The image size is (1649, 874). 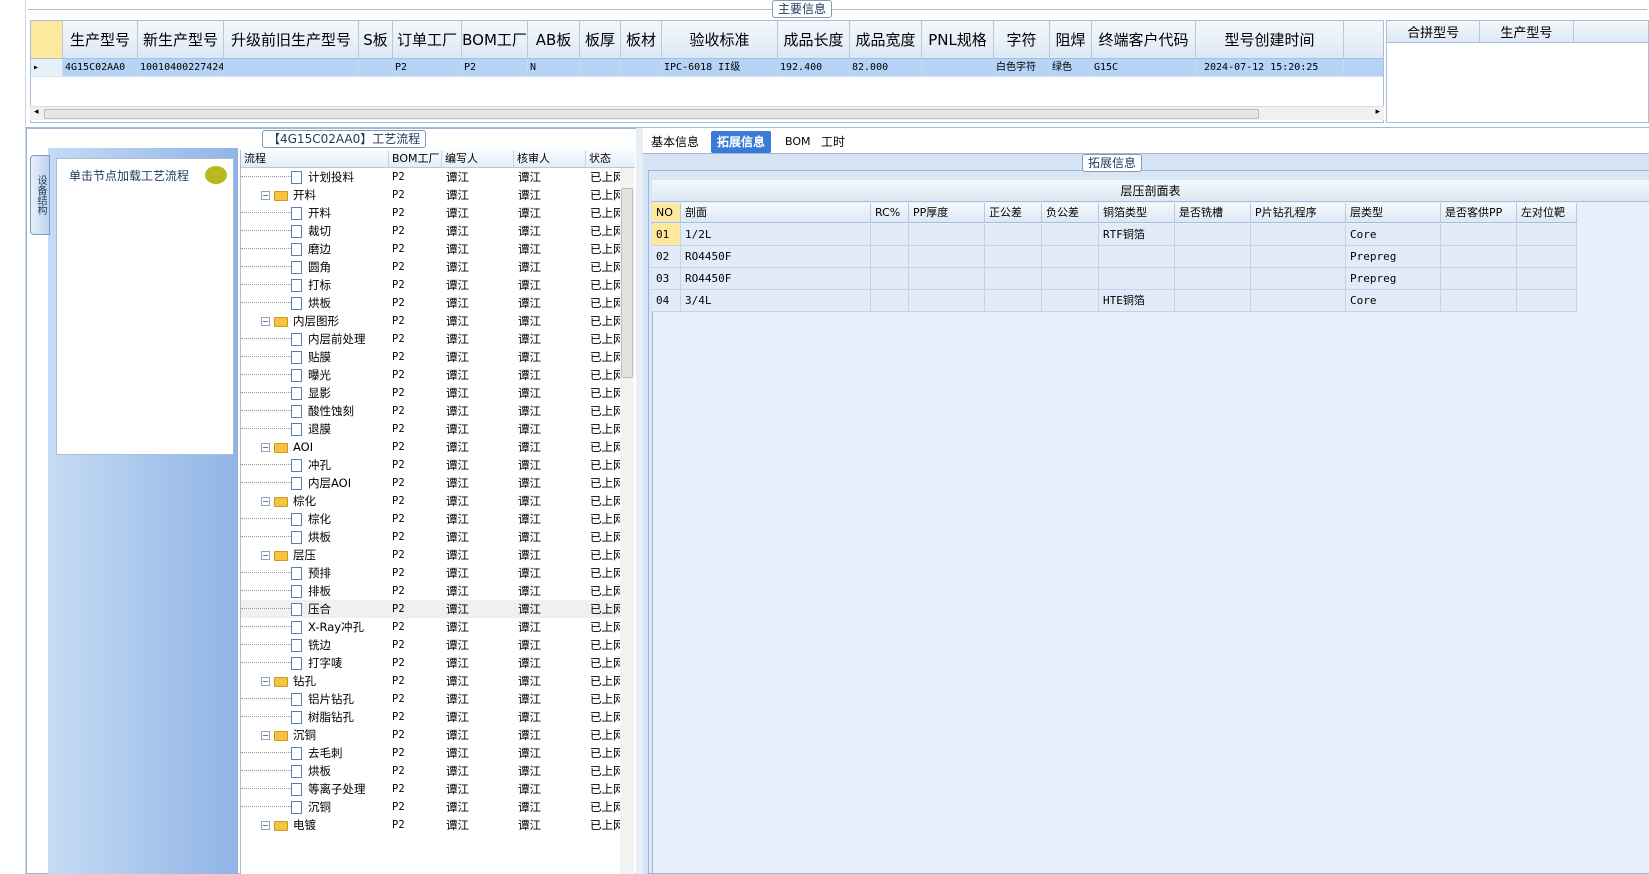 I want to click on tree-row: 打标 P2 谭江 谭江 已上网, so click(x=431, y=285).